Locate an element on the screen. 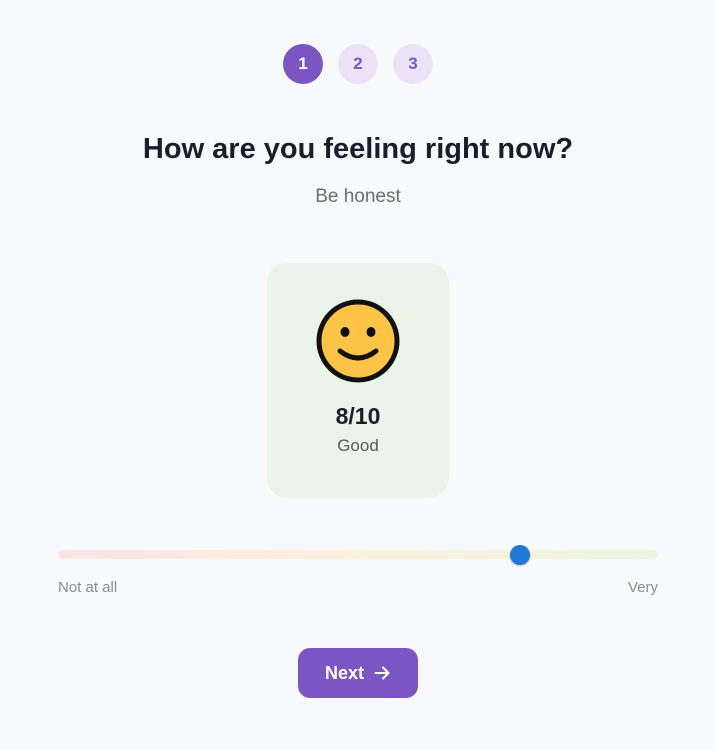 The width and height of the screenshot is (716, 750). mood-card: 8/10 Good is located at coordinates (358, 380).